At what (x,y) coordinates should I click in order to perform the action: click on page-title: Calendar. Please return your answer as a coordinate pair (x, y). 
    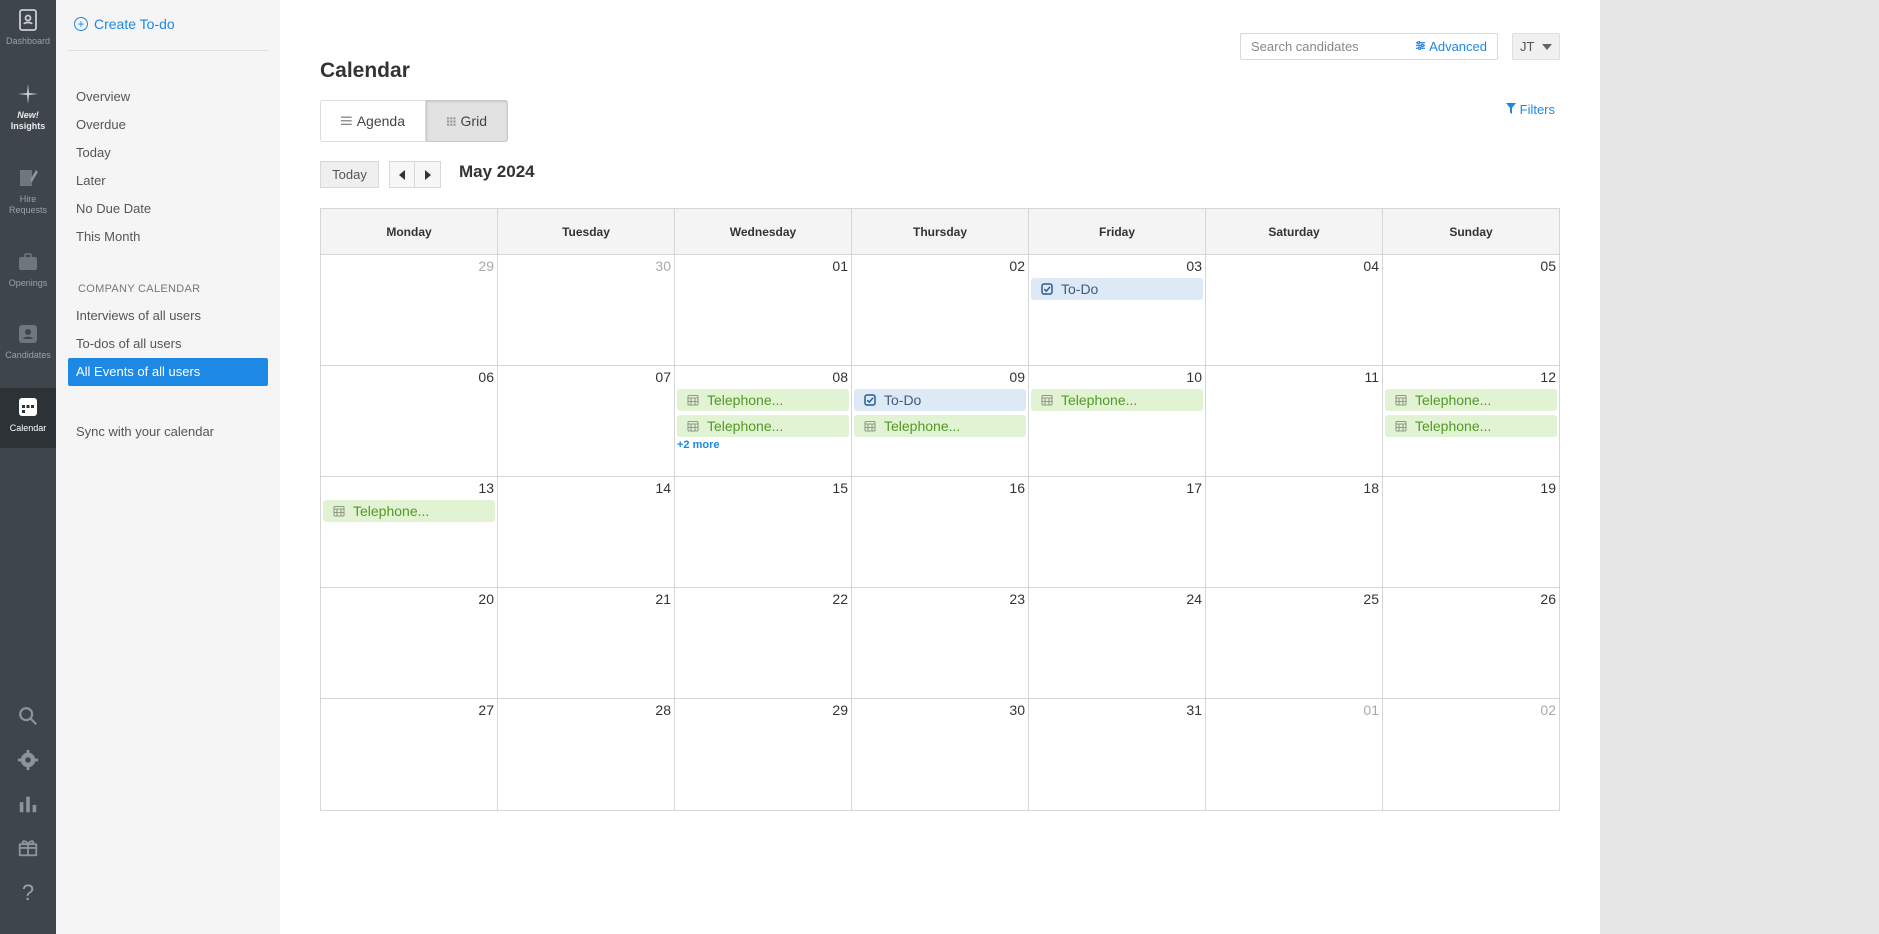
    Looking at the image, I should click on (365, 70).